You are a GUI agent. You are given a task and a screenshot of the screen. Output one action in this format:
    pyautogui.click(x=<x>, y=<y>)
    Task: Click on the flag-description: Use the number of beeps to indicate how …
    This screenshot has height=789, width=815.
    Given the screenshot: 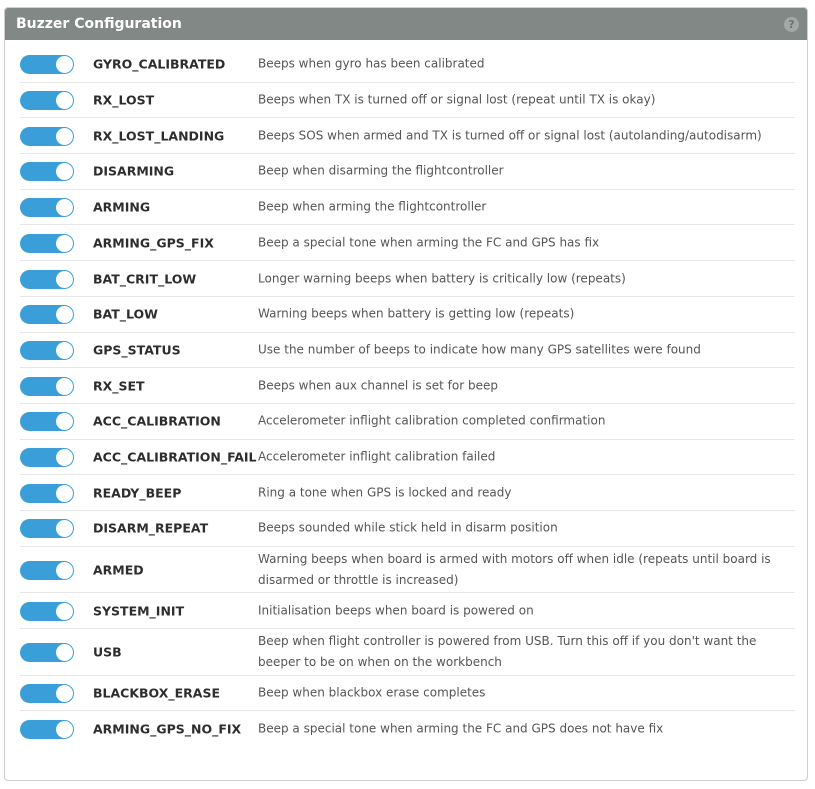 What is the action you would take?
    pyautogui.click(x=479, y=349)
    